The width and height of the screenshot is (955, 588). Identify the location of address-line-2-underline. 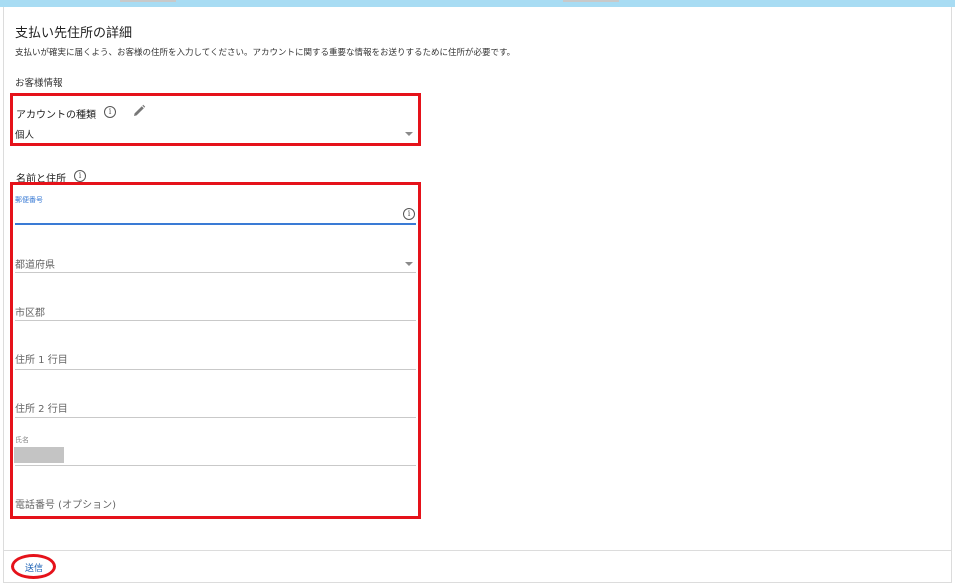
(215, 417).